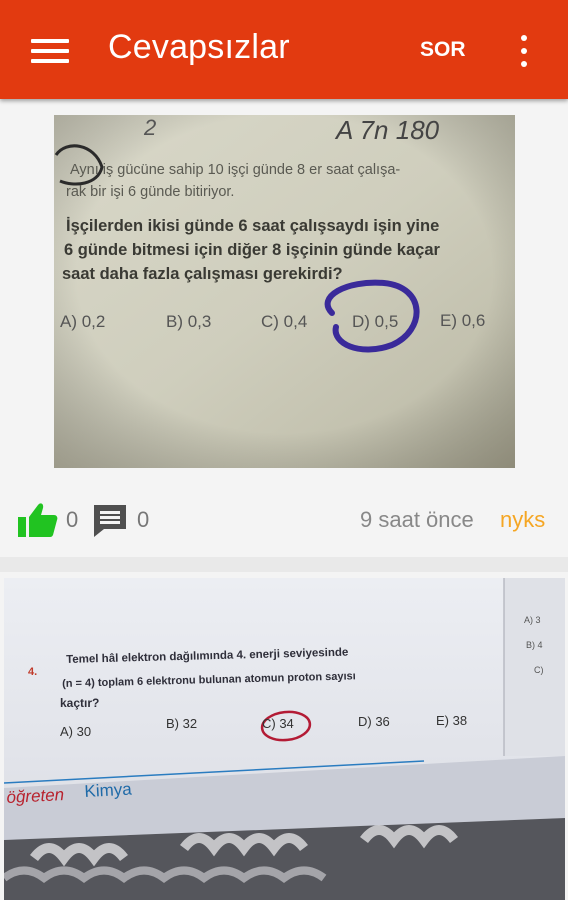  What do you see at coordinates (80, 703) in the screenshot?
I see `photo-question-line: kaçtır?` at bounding box center [80, 703].